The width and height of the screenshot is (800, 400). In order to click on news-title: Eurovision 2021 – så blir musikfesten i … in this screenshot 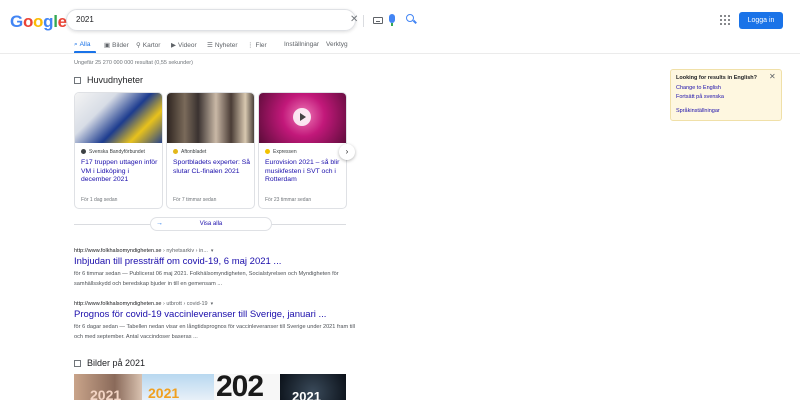, I will do `click(305, 172)`.